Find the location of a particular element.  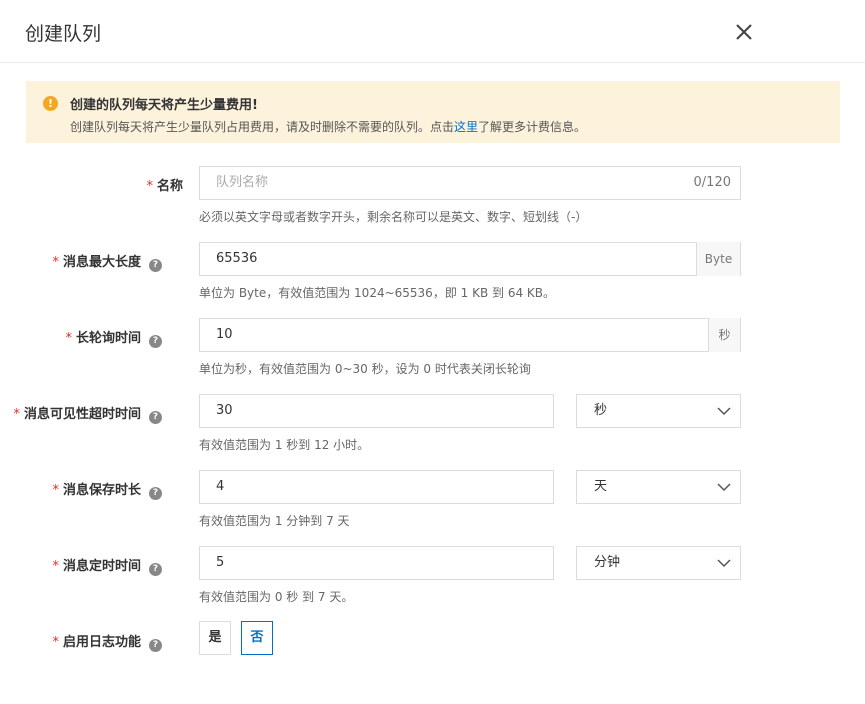

max-length-value: 65536 is located at coordinates (237, 258).